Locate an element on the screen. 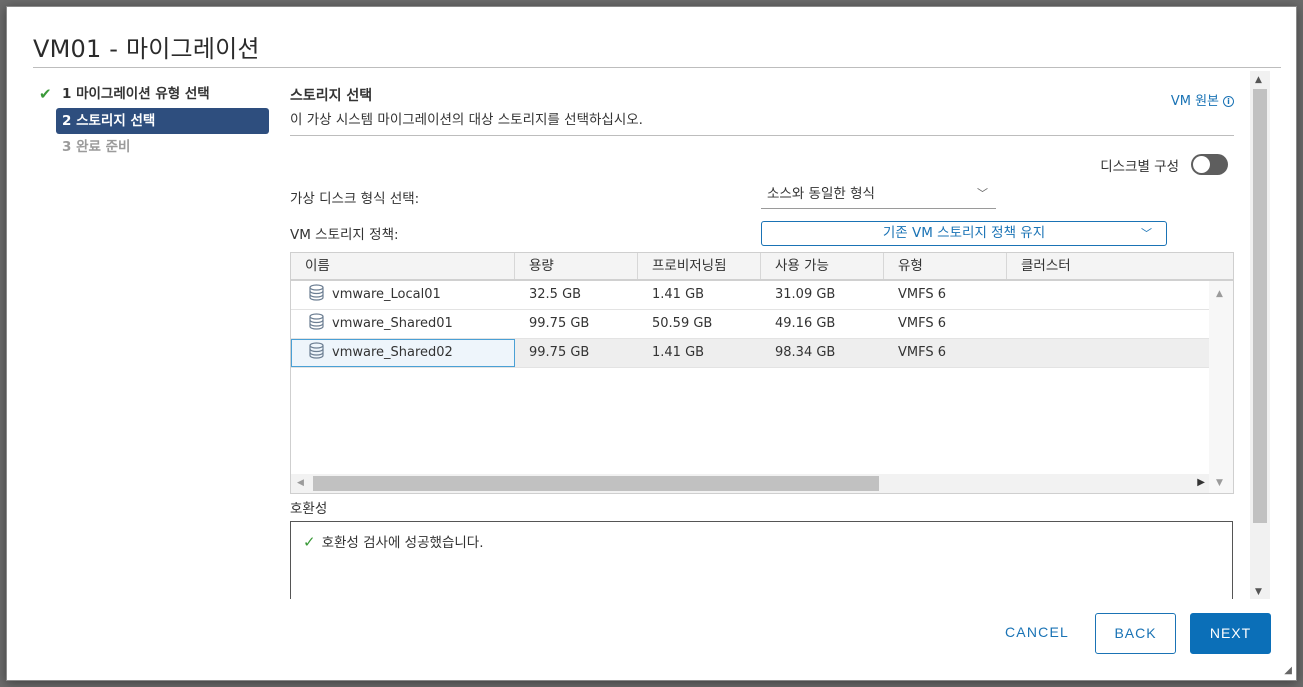 The width and height of the screenshot is (1303, 687). content-vertical-scrollbar: ▲ ▼ is located at coordinates (1260, 335).